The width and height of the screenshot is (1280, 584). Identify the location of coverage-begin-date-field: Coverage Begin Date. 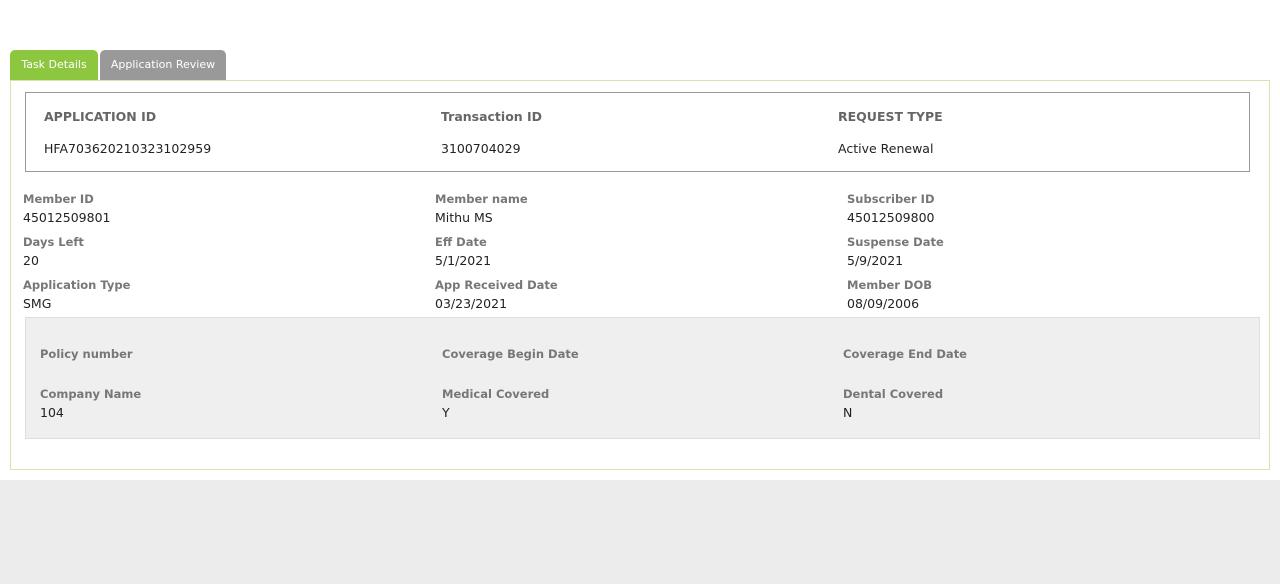
(510, 356).